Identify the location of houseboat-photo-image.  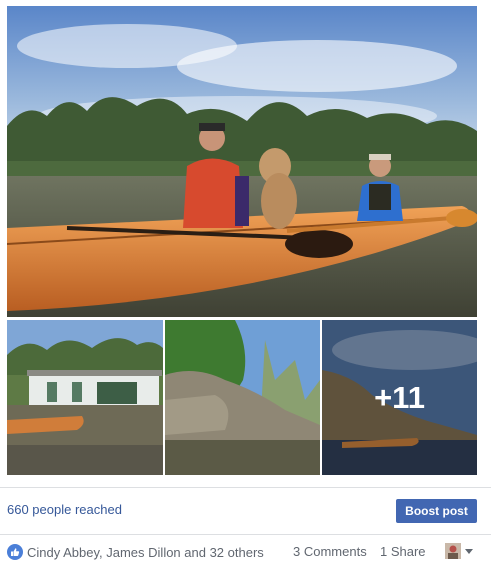
(85, 397).